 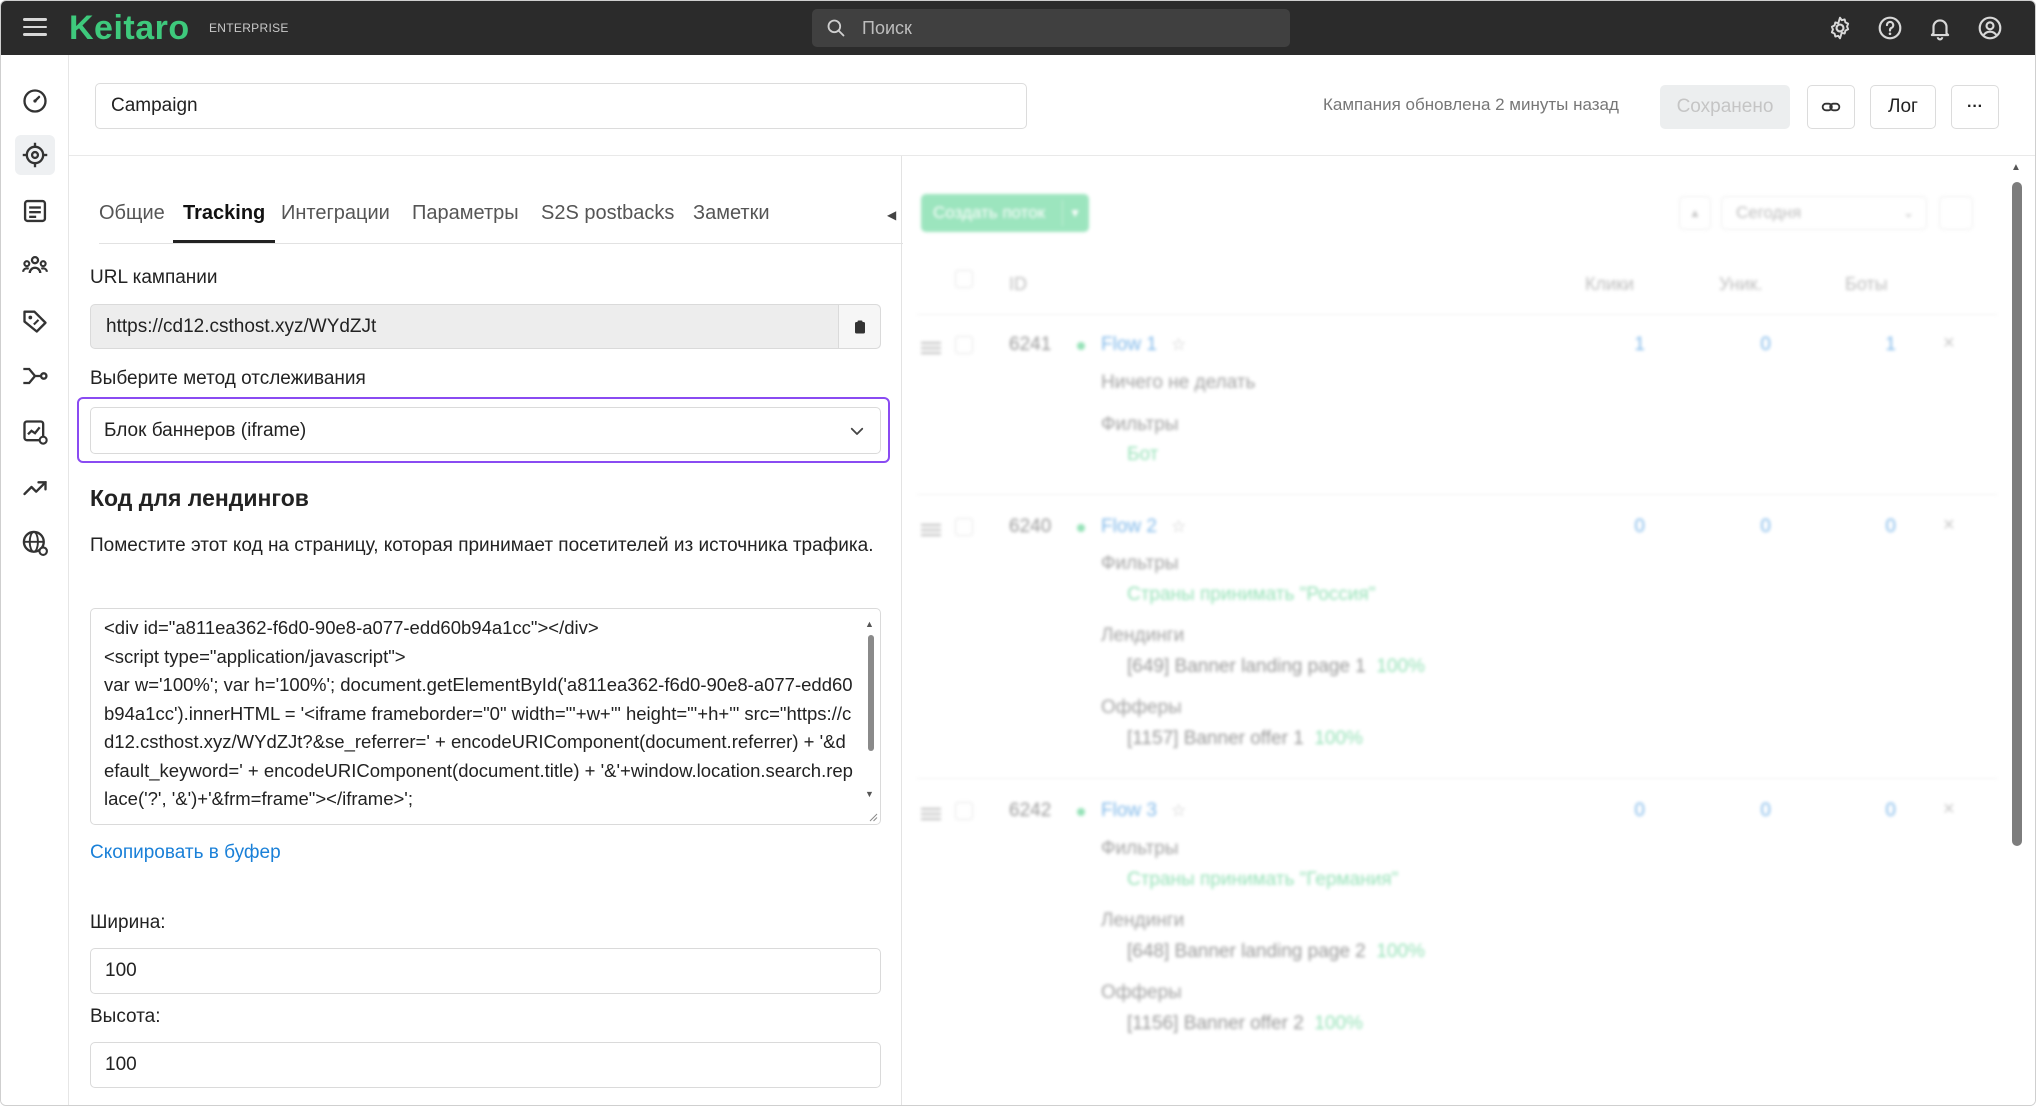 What do you see at coordinates (35, 487) in the screenshot?
I see `nav-trends` at bounding box center [35, 487].